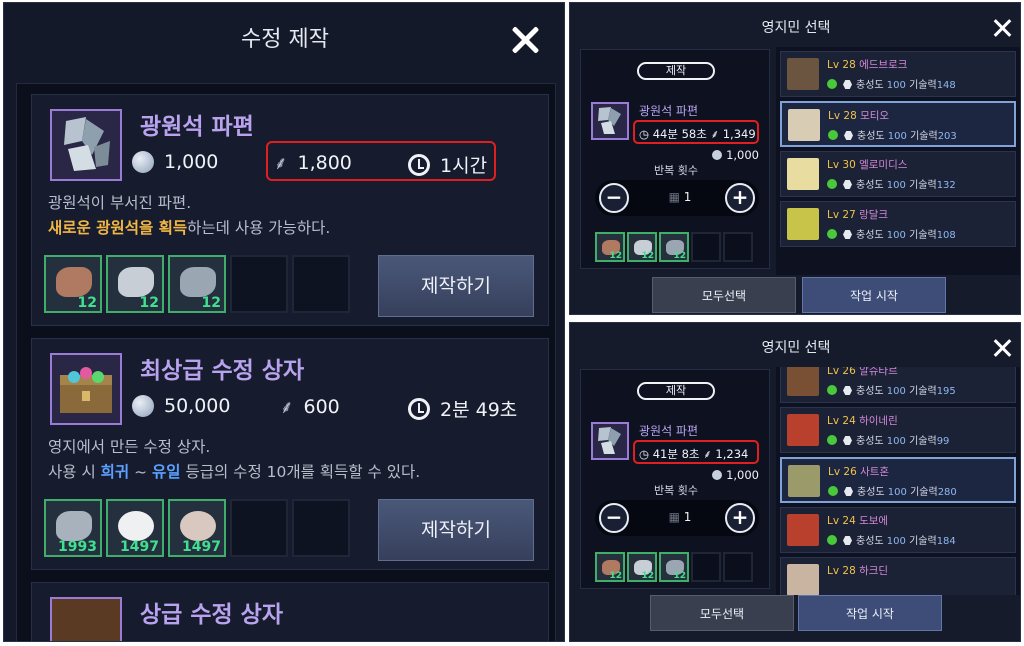  I want to click on coin-cost: 50,000, so click(181, 406).